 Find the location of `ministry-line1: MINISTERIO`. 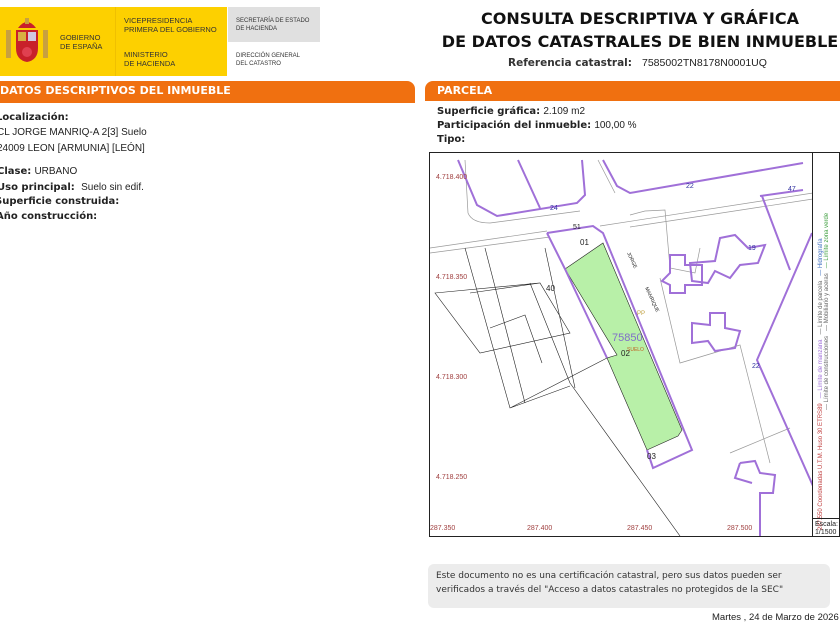

ministry-line1: MINISTERIO is located at coordinates (146, 54).